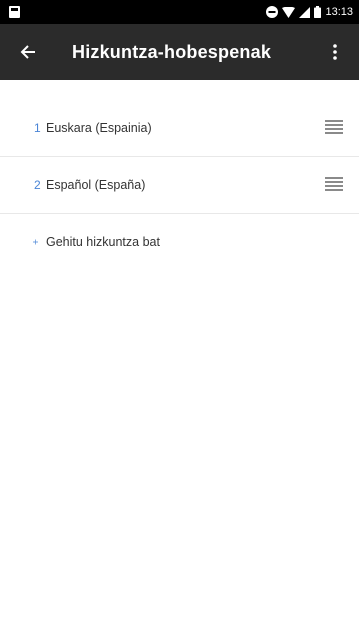 This screenshot has width=359, height=628. I want to click on notification-icon, so click(14, 12).